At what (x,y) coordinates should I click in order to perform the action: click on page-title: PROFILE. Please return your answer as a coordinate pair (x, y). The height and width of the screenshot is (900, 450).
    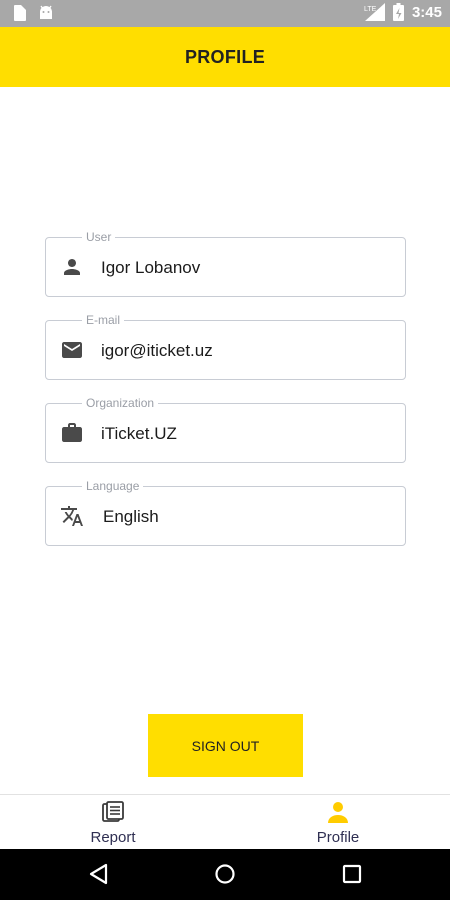
    Looking at the image, I should click on (225, 56).